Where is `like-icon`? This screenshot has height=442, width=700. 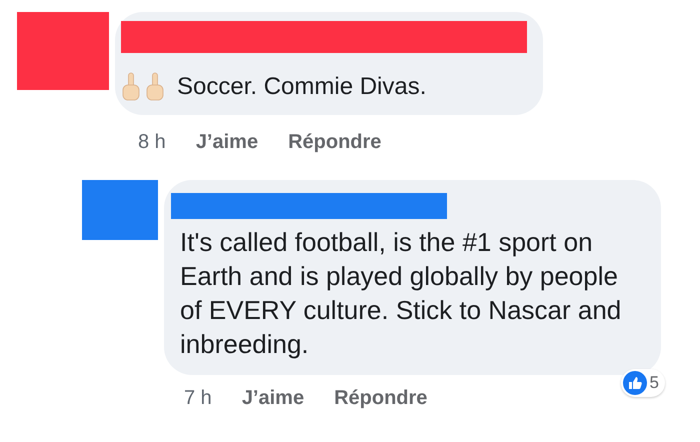
like-icon is located at coordinates (634, 383).